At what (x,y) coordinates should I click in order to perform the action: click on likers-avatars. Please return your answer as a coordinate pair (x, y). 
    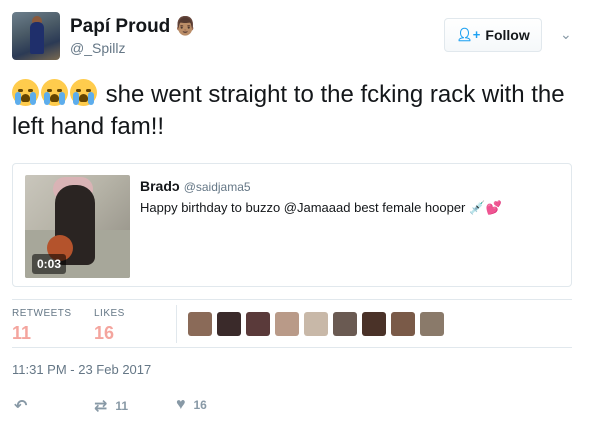
    Looking at the image, I should click on (318, 324).